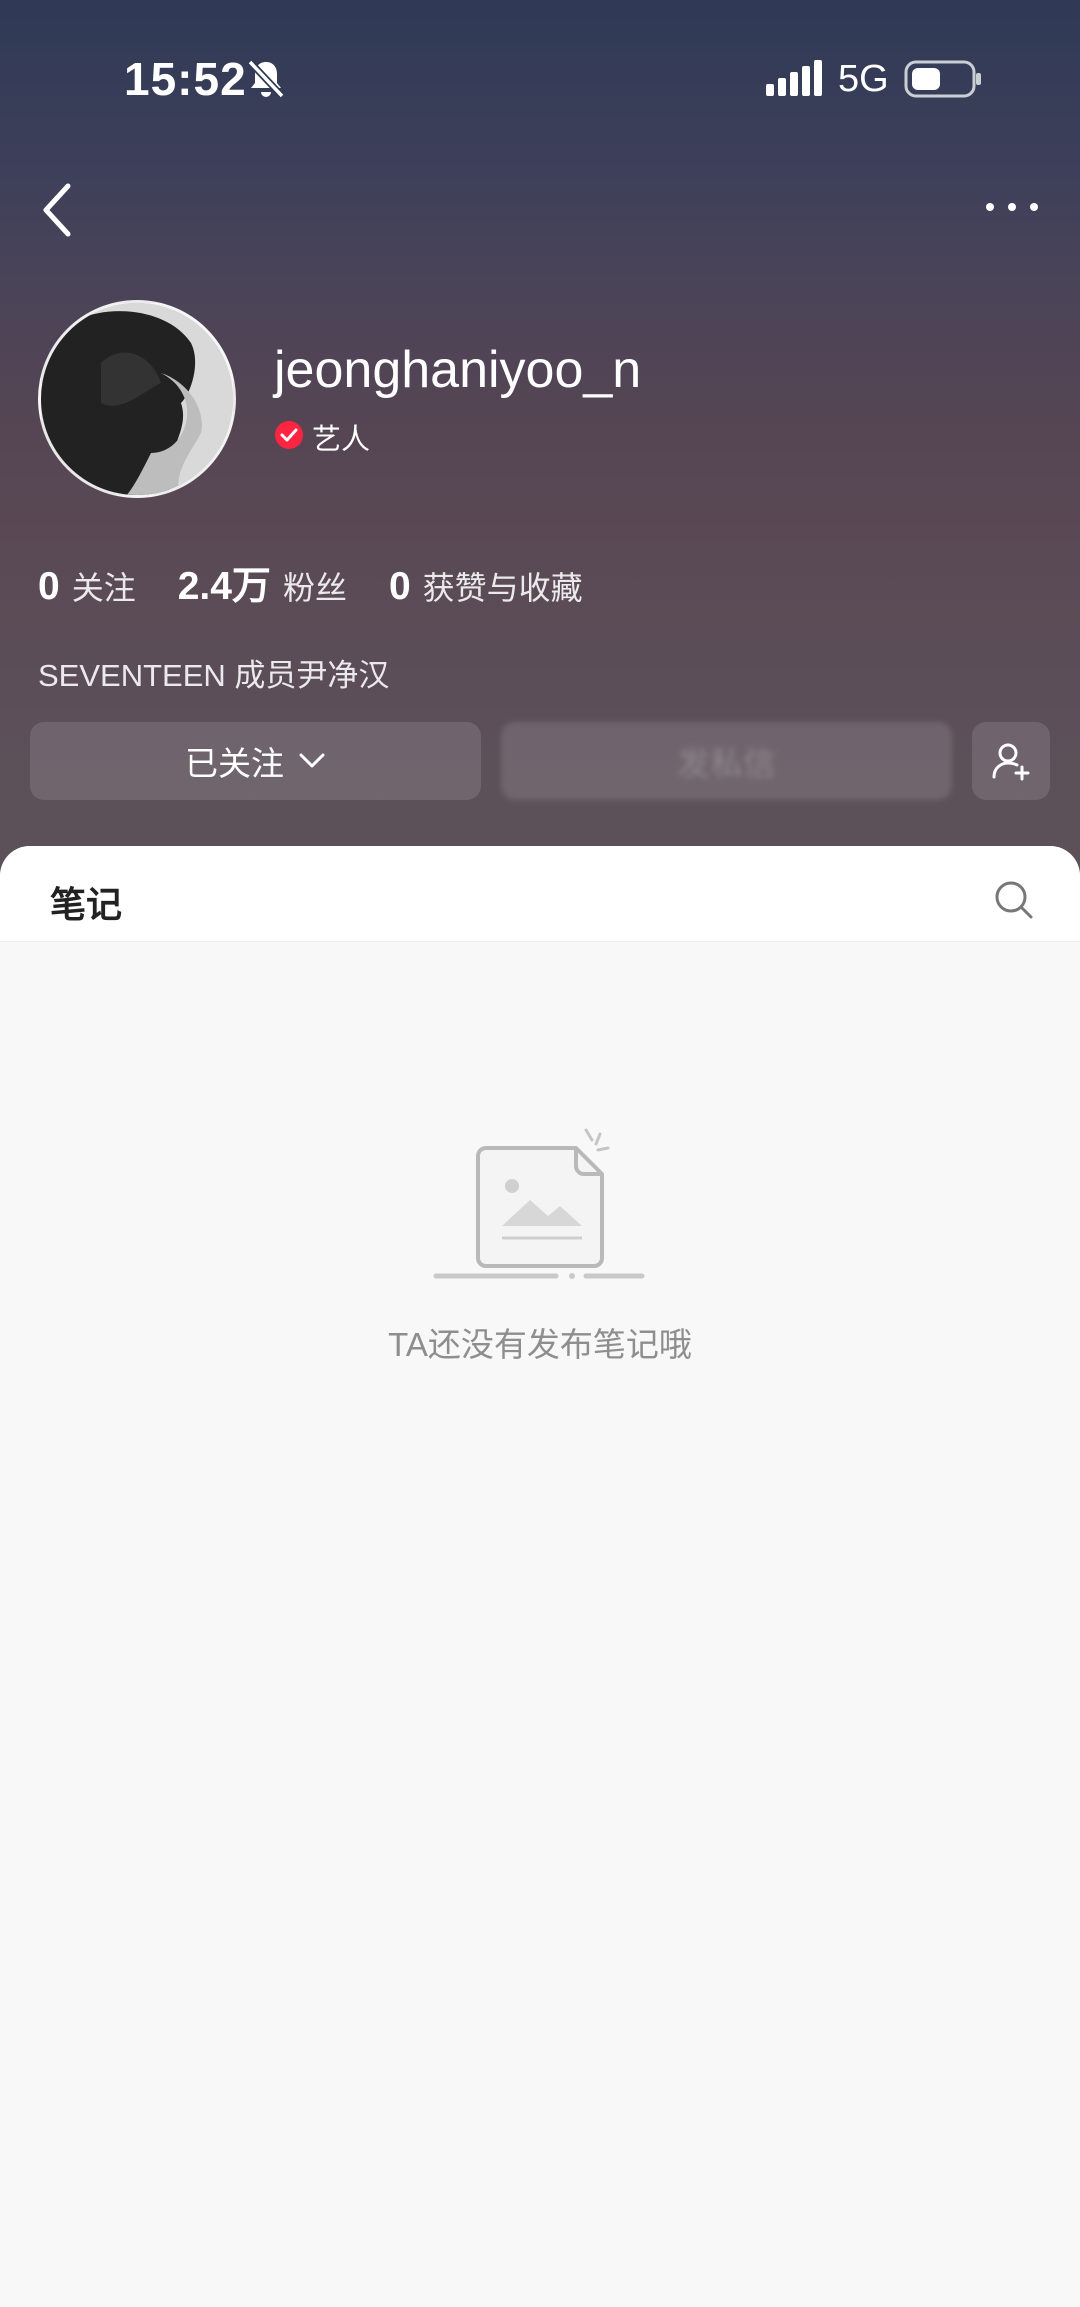 The height and width of the screenshot is (2307, 1080). I want to click on username: jeonghaniyoo_n, so click(458, 370).